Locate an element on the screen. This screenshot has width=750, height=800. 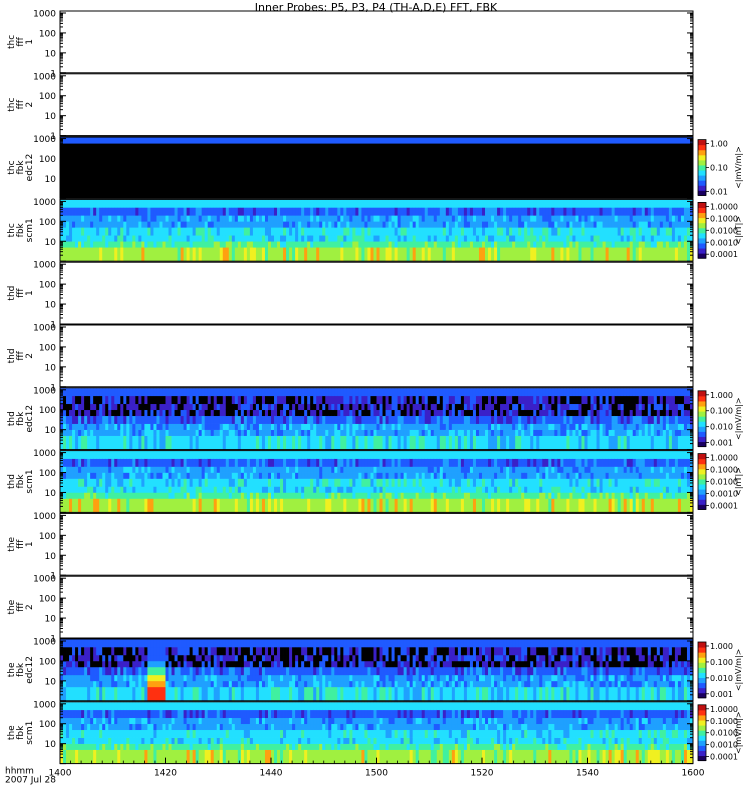
panel-8-ytick-label: 1000 is located at coordinates (44, 454).